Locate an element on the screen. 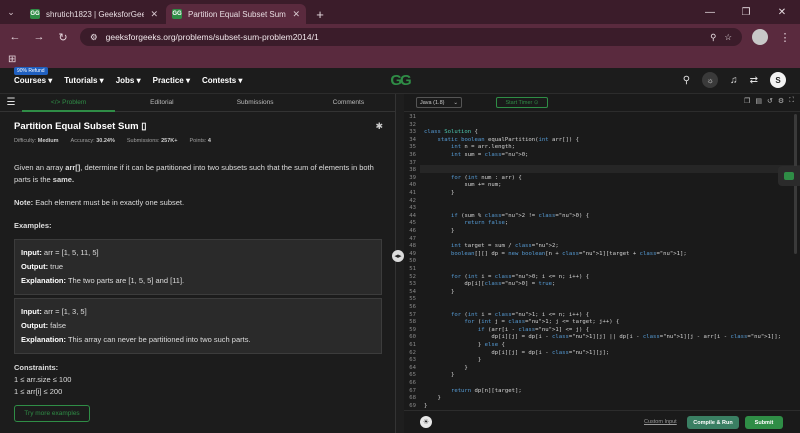 The height and width of the screenshot is (433, 800). apps-grid-icon: ⊞ is located at coordinates (12, 59).